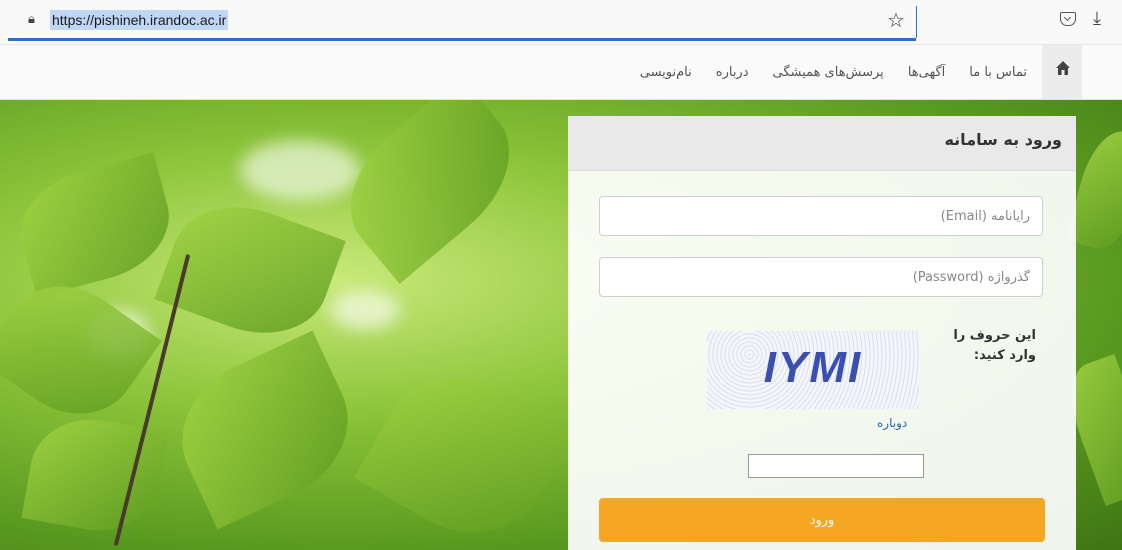 The image size is (1122, 550). What do you see at coordinates (139, 20) in the screenshot?
I see `url-field: https://pishineh.irandoc.ac.ir` at bounding box center [139, 20].